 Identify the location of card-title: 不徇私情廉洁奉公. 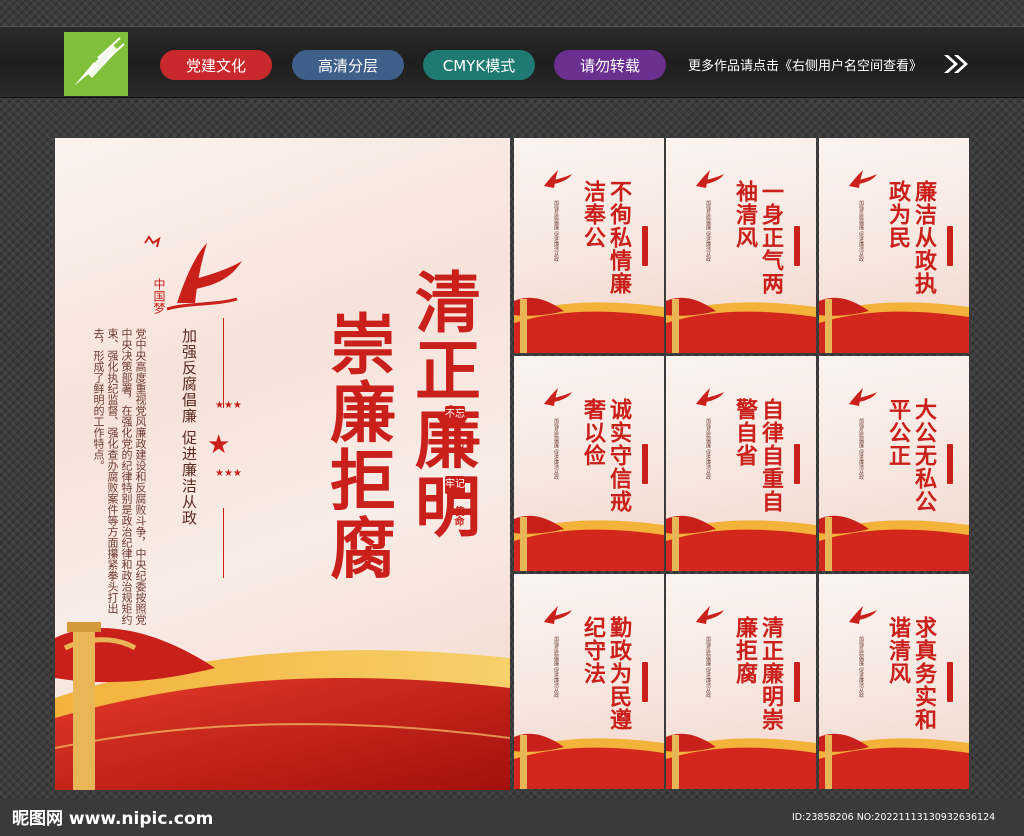
(606, 237).